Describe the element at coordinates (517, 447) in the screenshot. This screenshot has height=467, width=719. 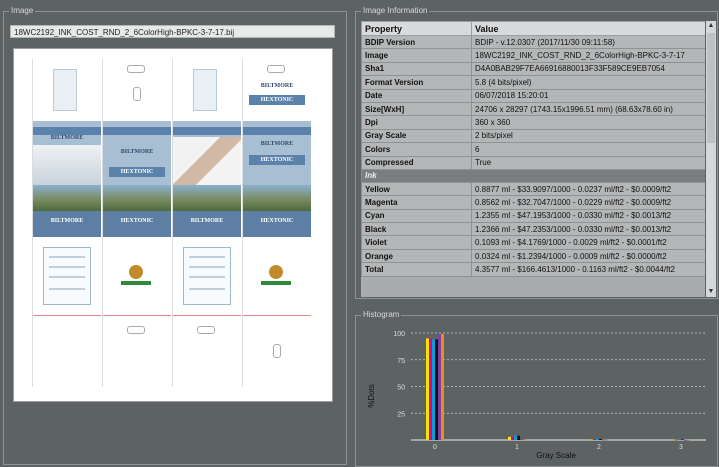
I see `x-tick-label: 1` at that location.